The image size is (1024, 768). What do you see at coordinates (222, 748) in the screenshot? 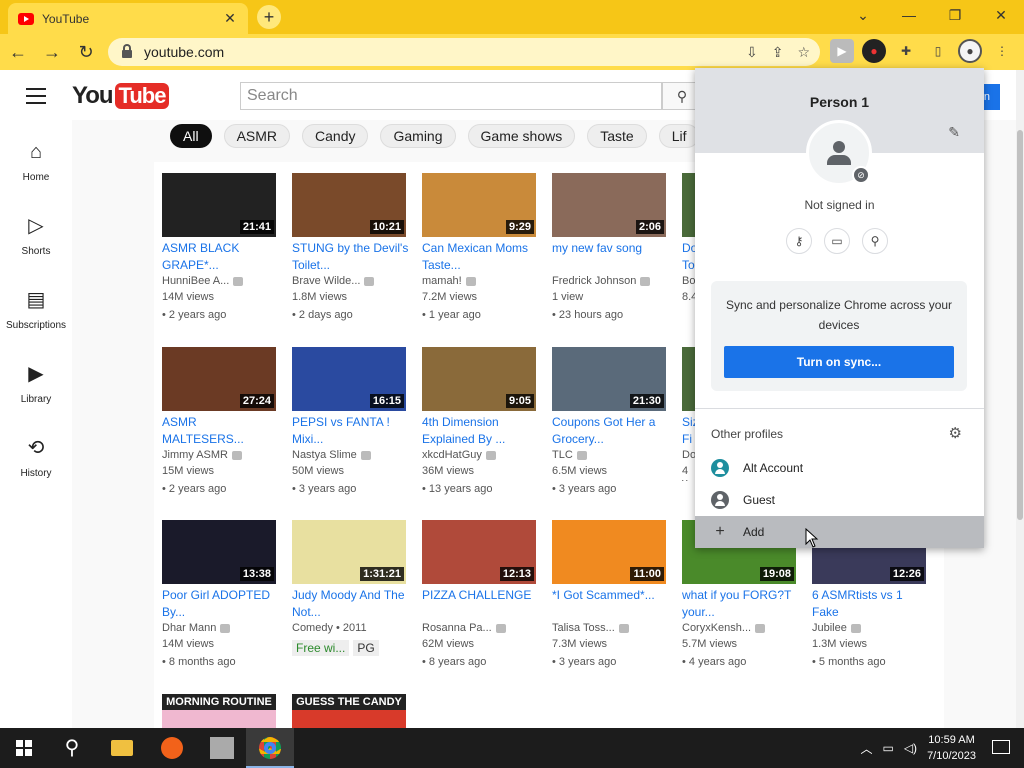
I see `app-icon` at bounding box center [222, 748].